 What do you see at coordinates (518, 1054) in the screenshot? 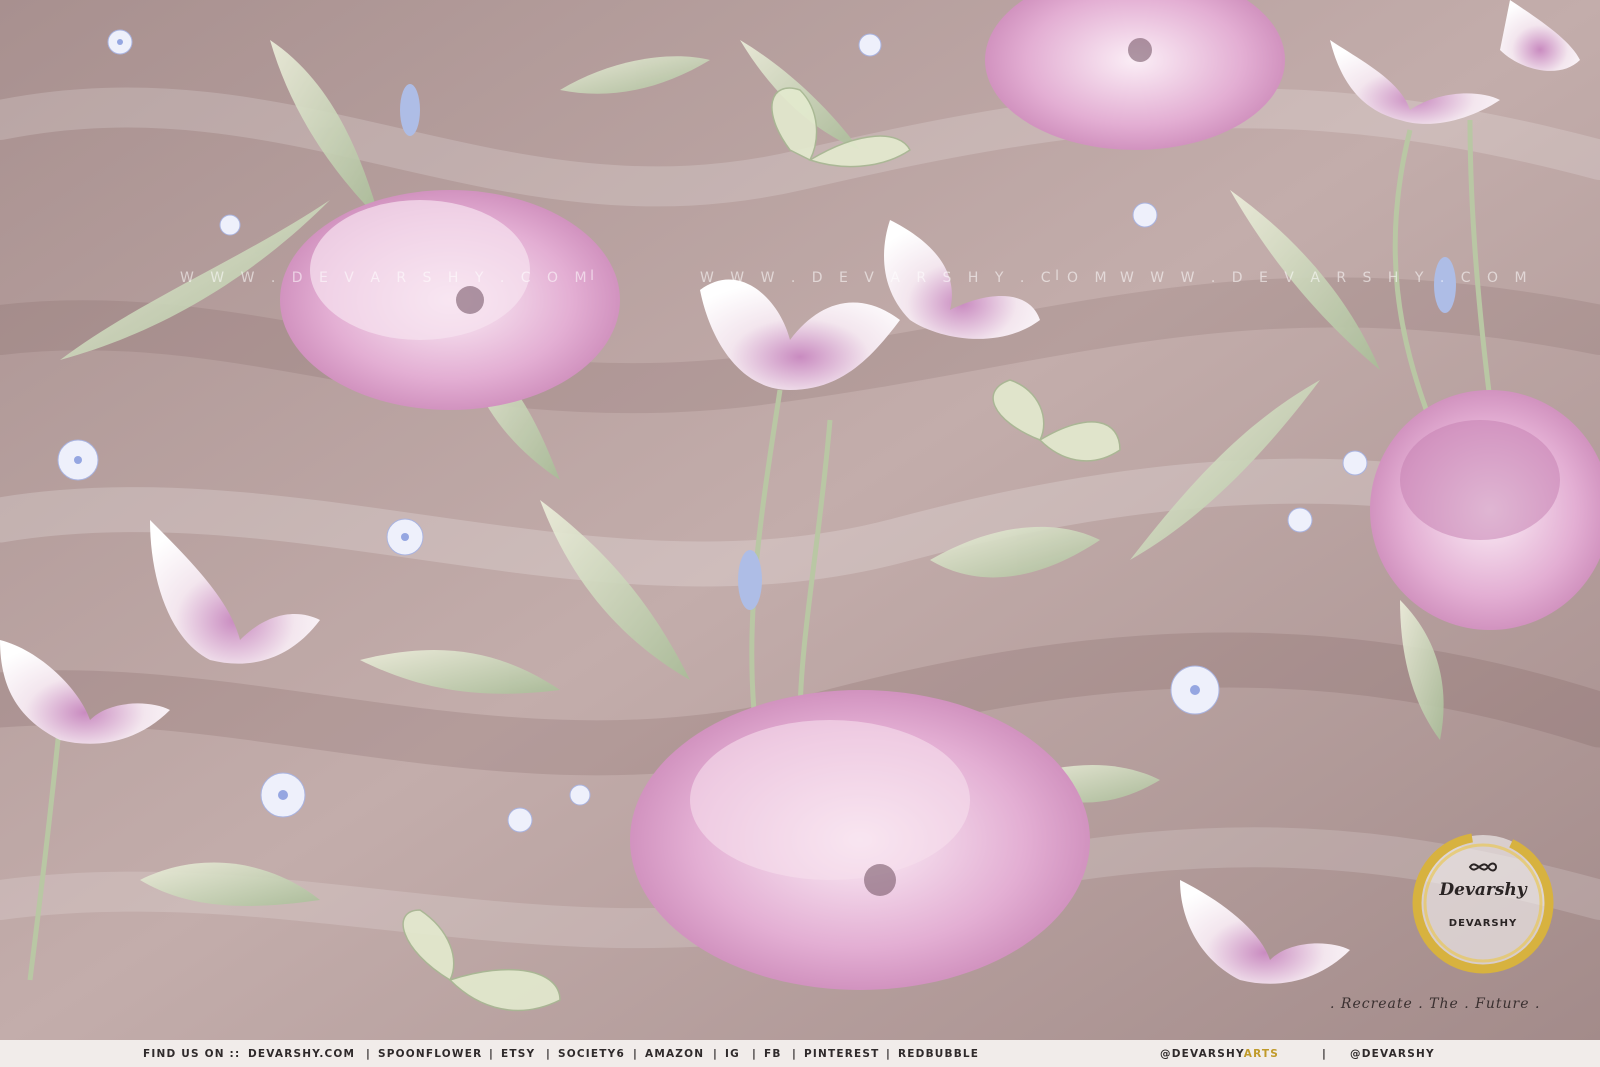
I see `footer-link-etsy: ETSY` at bounding box center [518, 1054].